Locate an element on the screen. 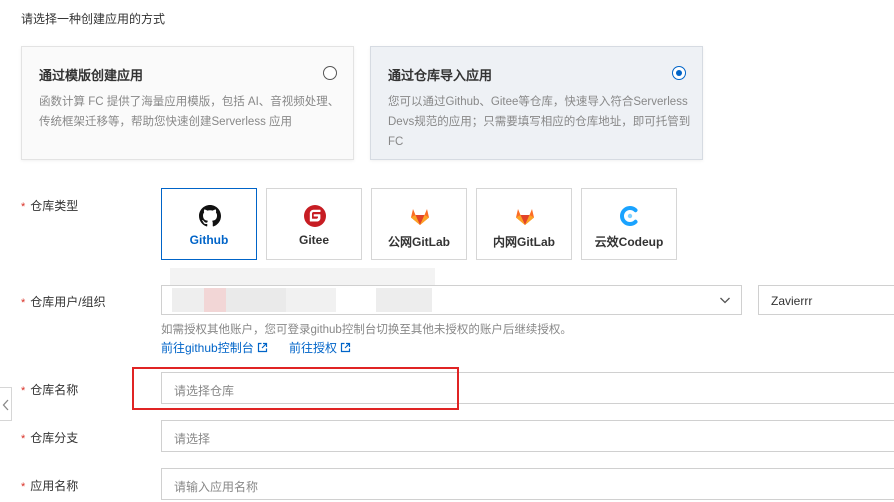 Image resolution: width=894 pixels, height=502 pixels. repo-type-gitee: Gitee is located at coordinates (314, 224).